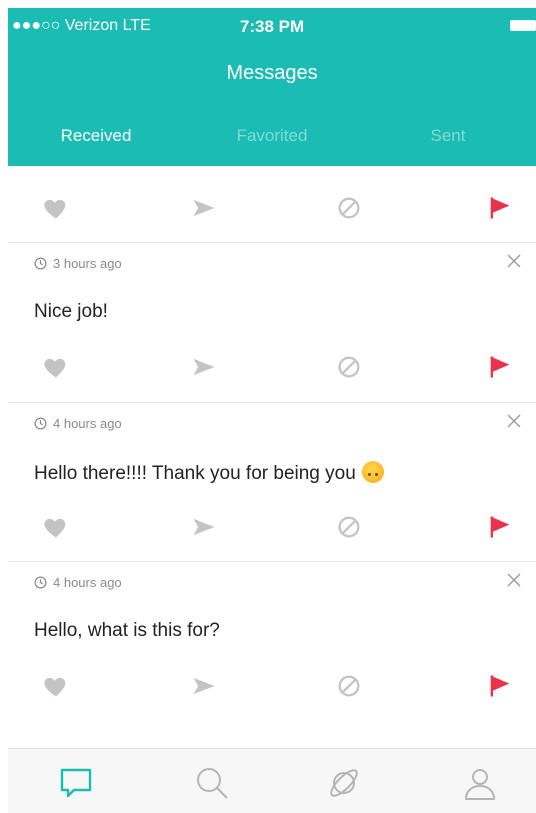 Image resolution: width=536 pixels, height=813 pixels. Describe the element at coordinates (448, 136) in the screenshot. I see `tab-sent: Sent` at that location.